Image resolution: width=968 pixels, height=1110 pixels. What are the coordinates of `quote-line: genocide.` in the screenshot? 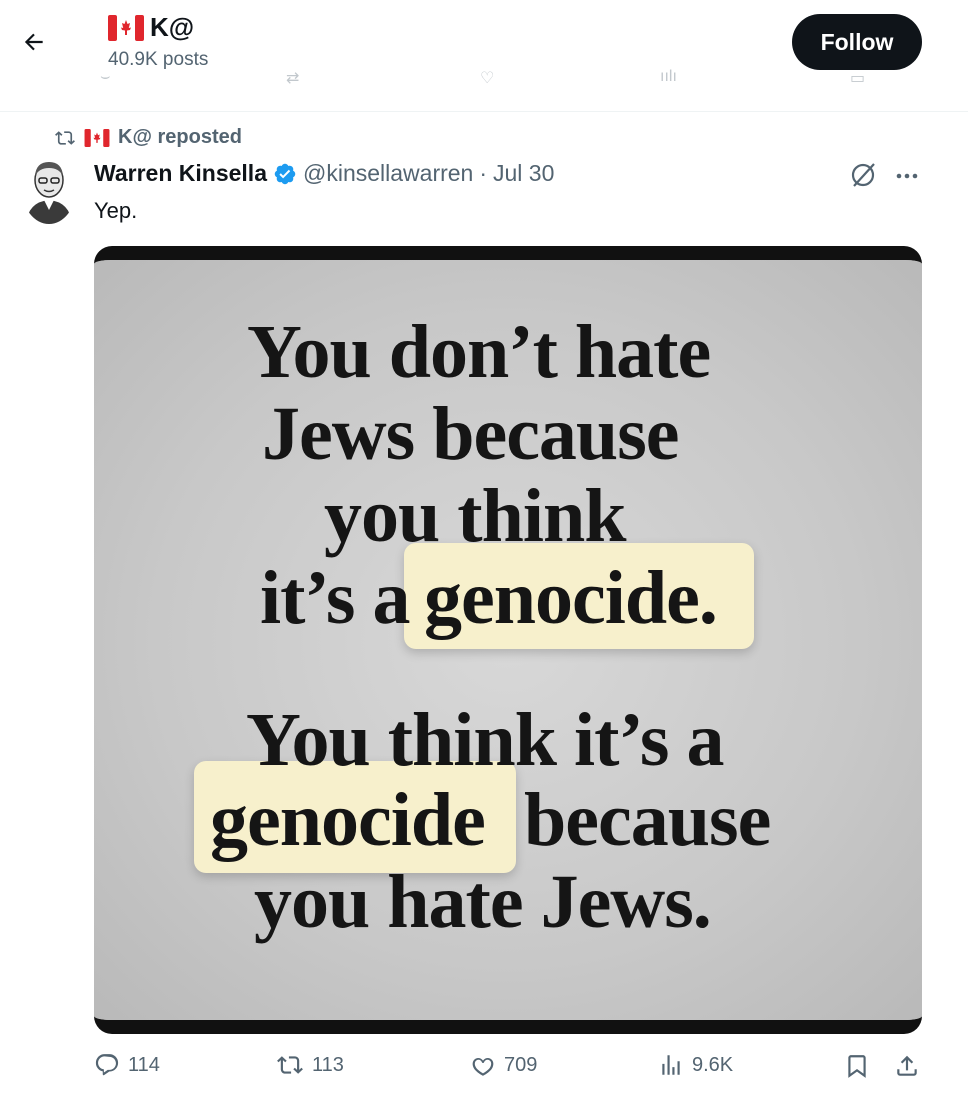 It's located at (571, 598).